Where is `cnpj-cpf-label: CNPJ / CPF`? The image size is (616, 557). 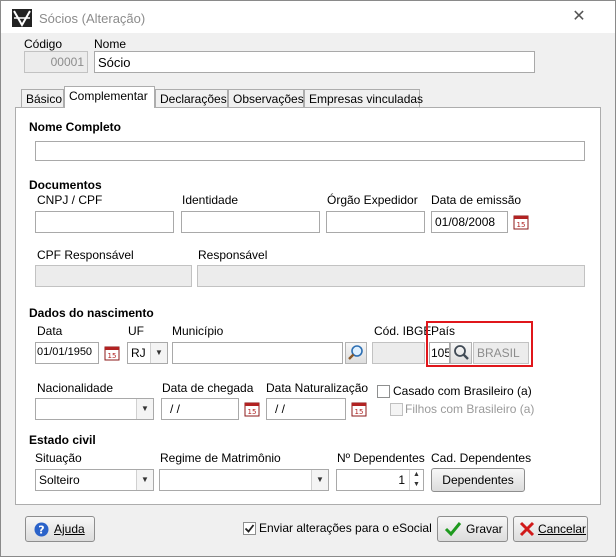
cnpj-cpf-label: CNPJ / CPF is located at coordinates (70, 200).